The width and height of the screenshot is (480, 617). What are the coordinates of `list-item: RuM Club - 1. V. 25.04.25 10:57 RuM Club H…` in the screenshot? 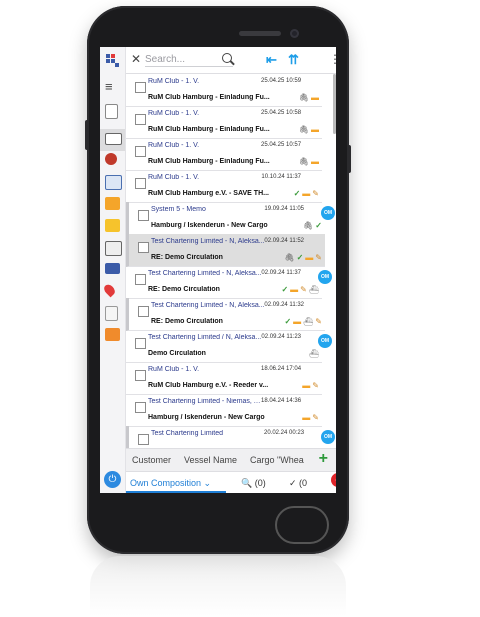 It's located at (224, 154).